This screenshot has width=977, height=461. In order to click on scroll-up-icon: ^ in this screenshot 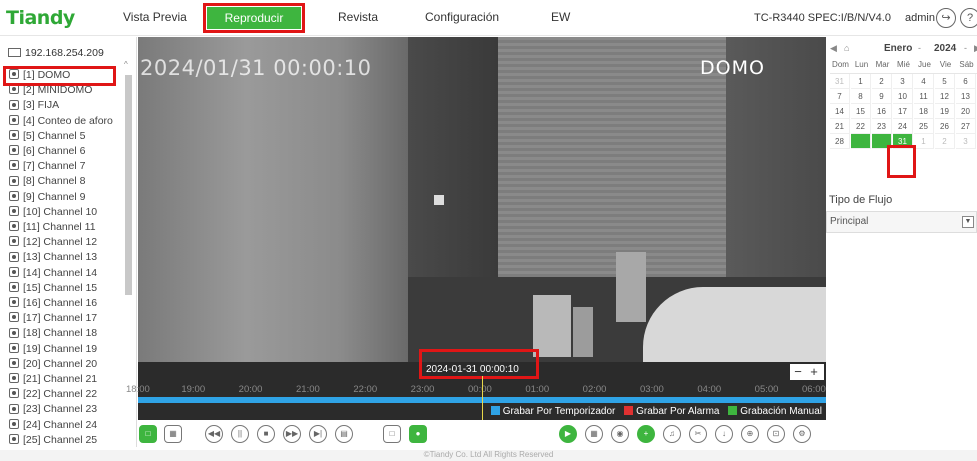, I will do `click(126, 64)`.